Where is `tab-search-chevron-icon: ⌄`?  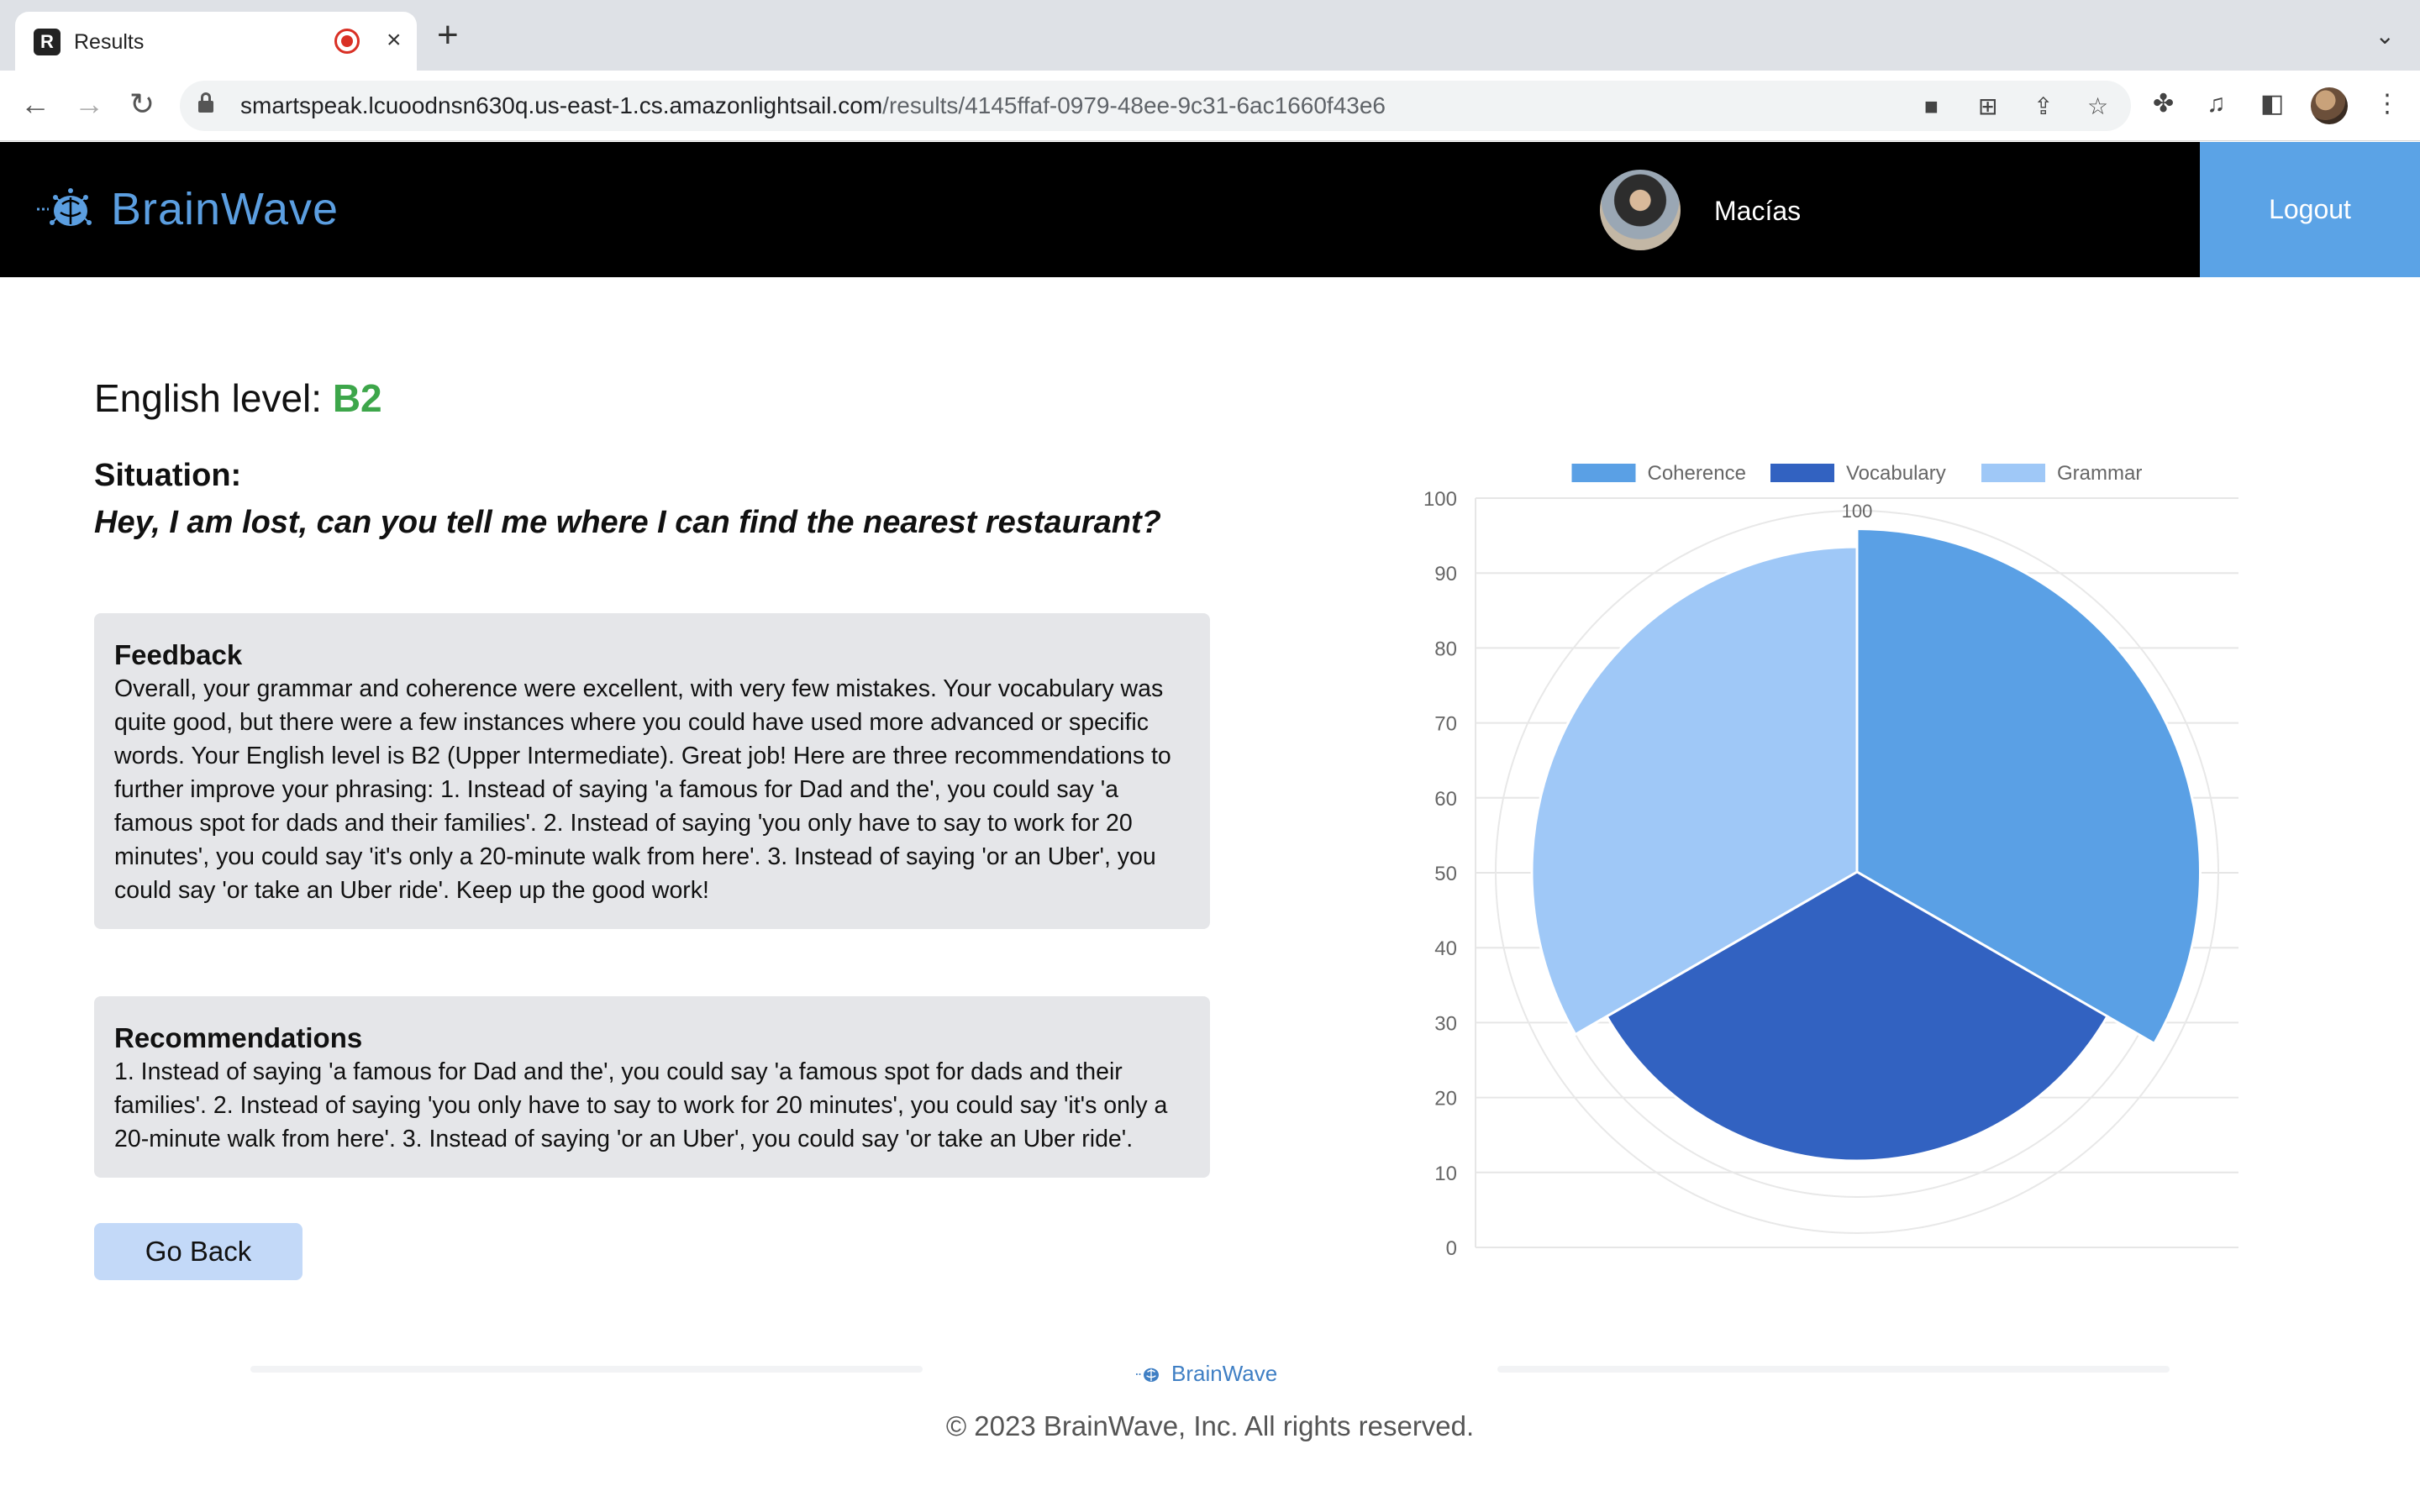
tab-search-chevron-icon: ⌄ is located at coordinates (2385, 36).